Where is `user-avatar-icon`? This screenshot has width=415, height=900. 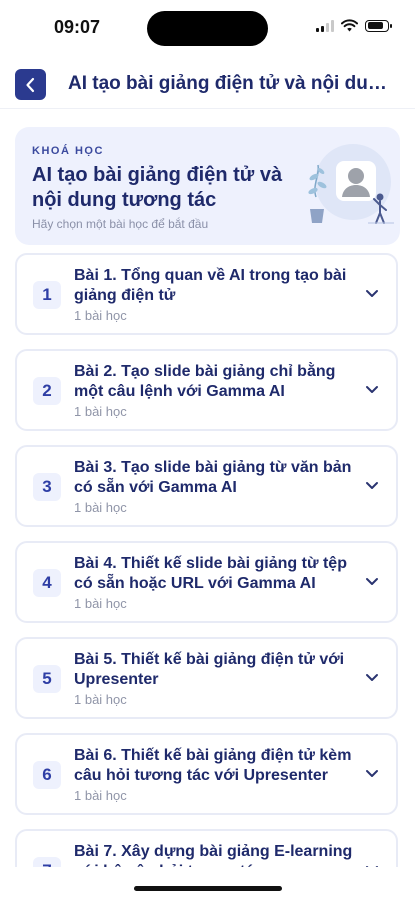
user-avatar-icon is located at coordinates (356, 181).